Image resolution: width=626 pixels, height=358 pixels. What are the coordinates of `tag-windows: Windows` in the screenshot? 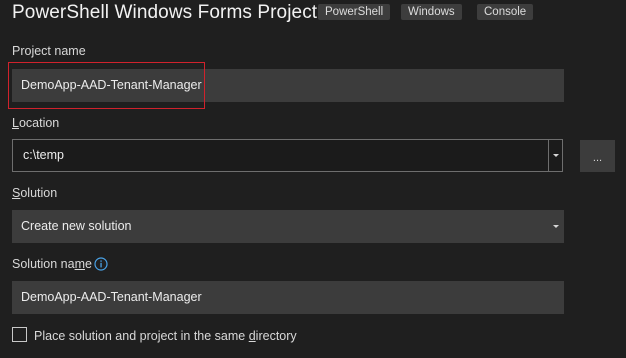 It's located at (431, 12).